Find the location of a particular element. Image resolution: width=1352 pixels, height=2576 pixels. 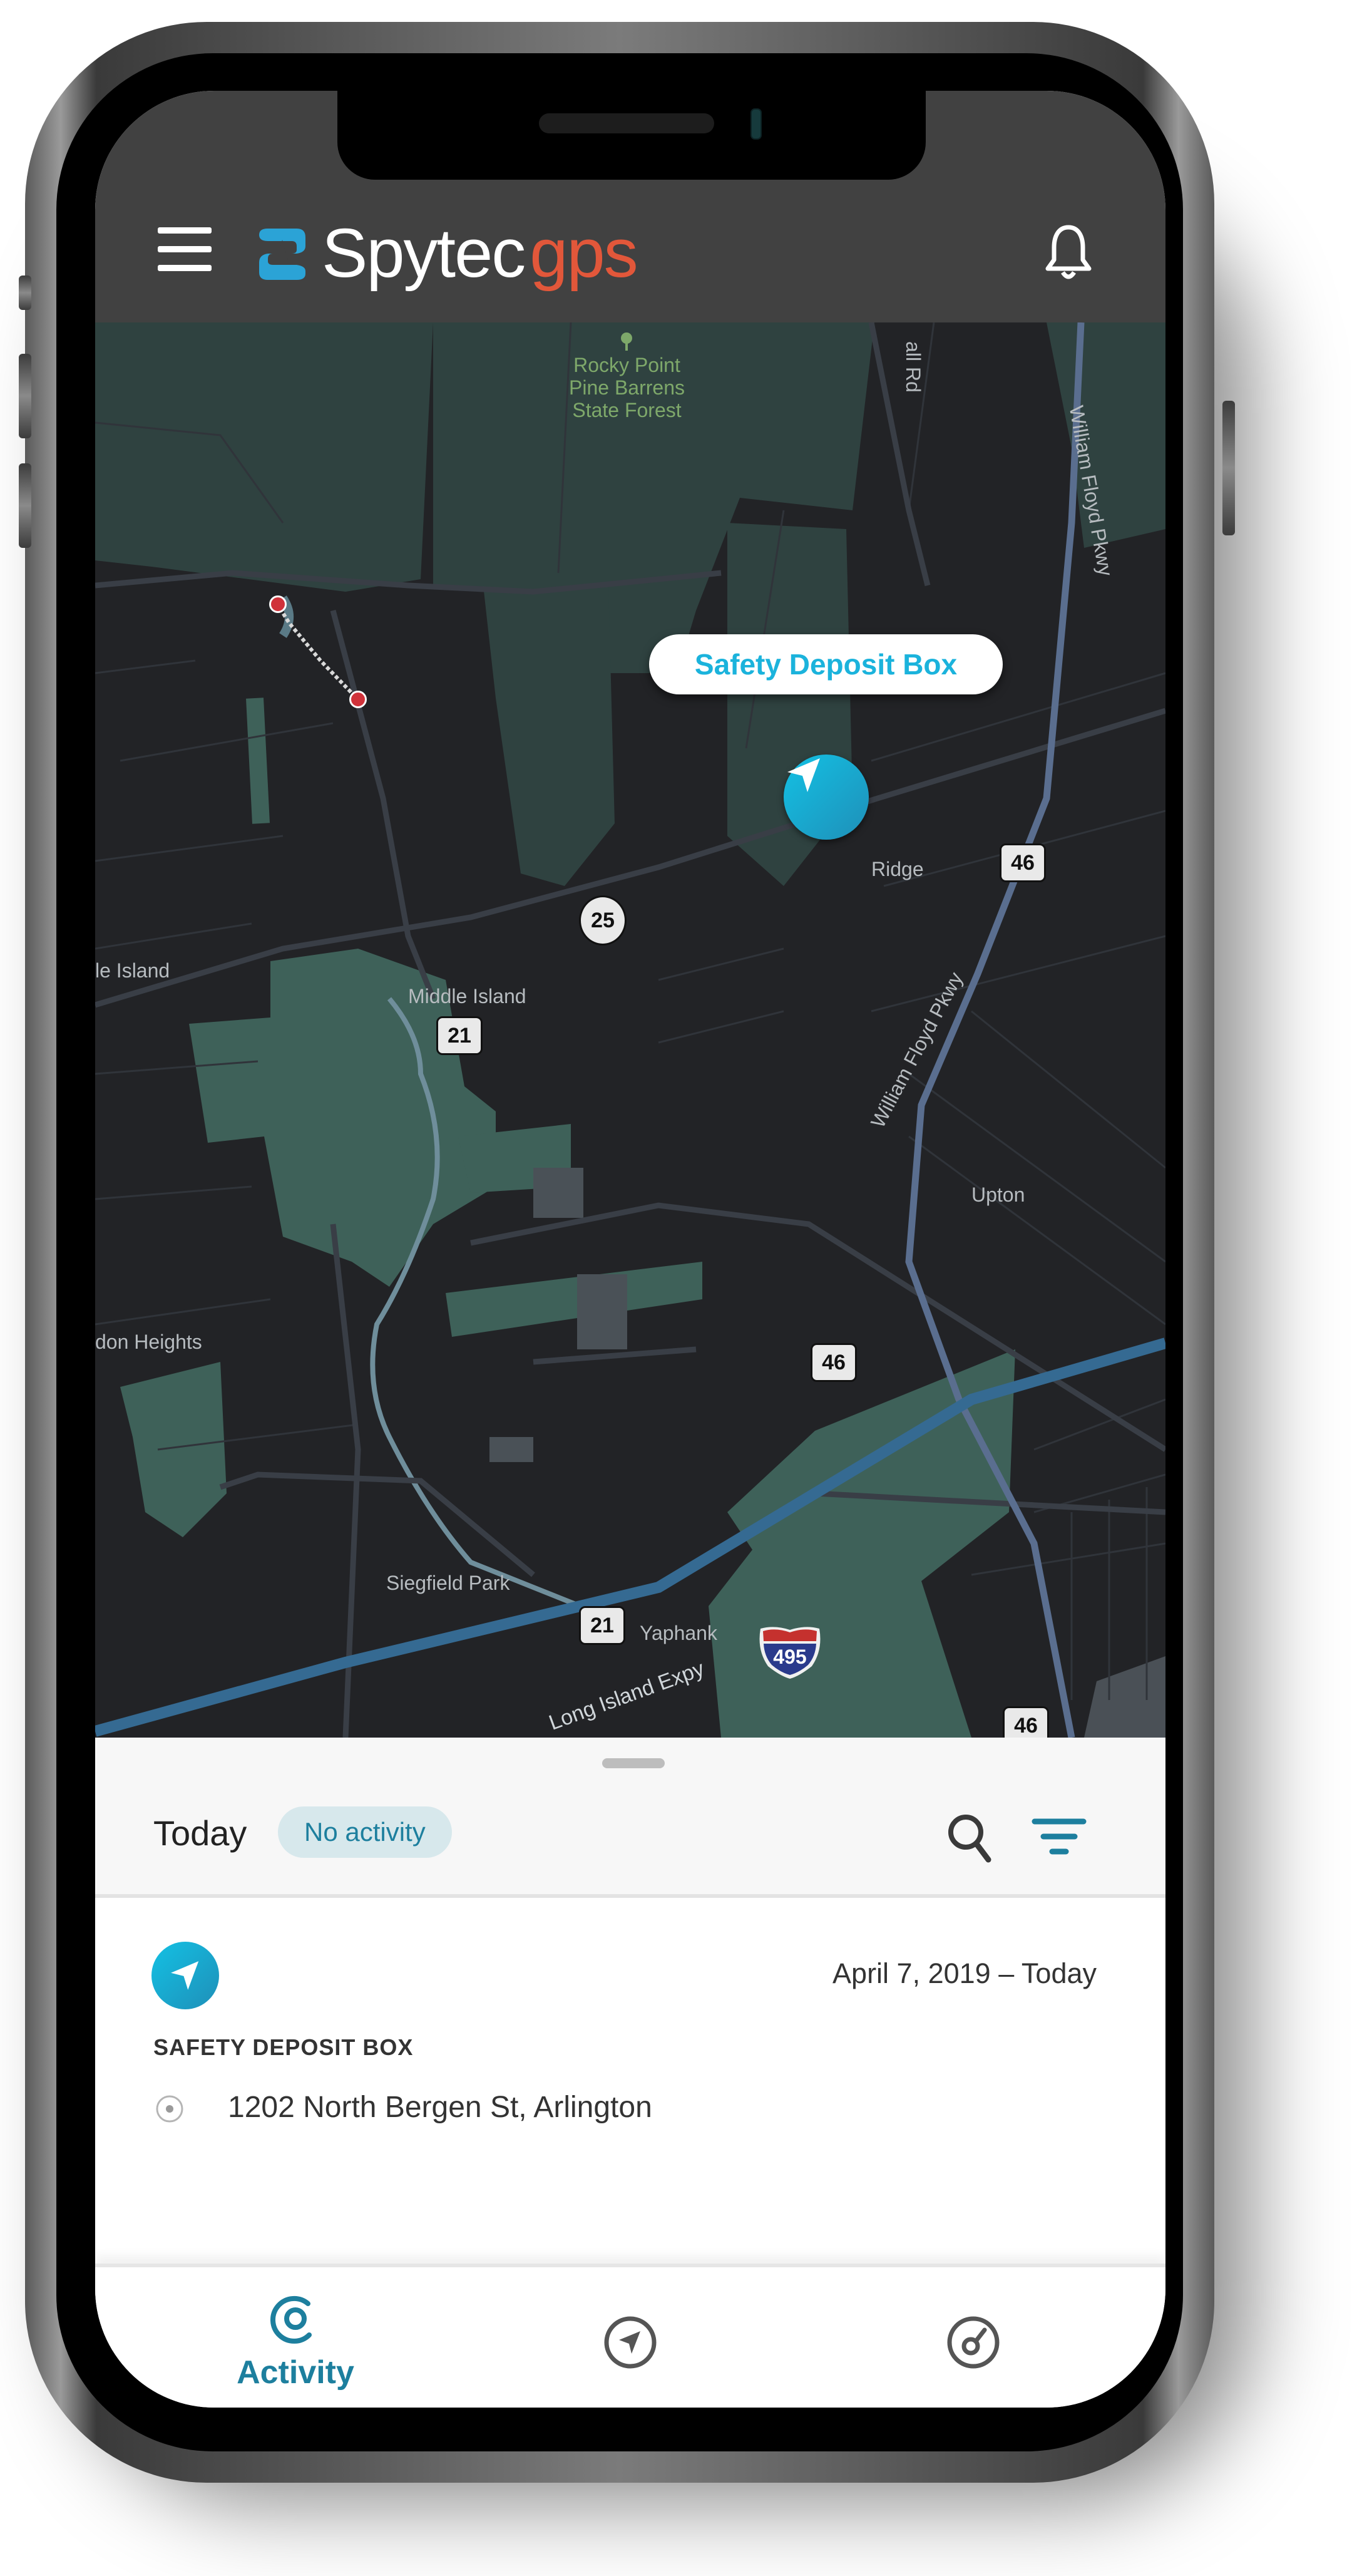

nav-tab-locate is located at coordinates (630, 2338).